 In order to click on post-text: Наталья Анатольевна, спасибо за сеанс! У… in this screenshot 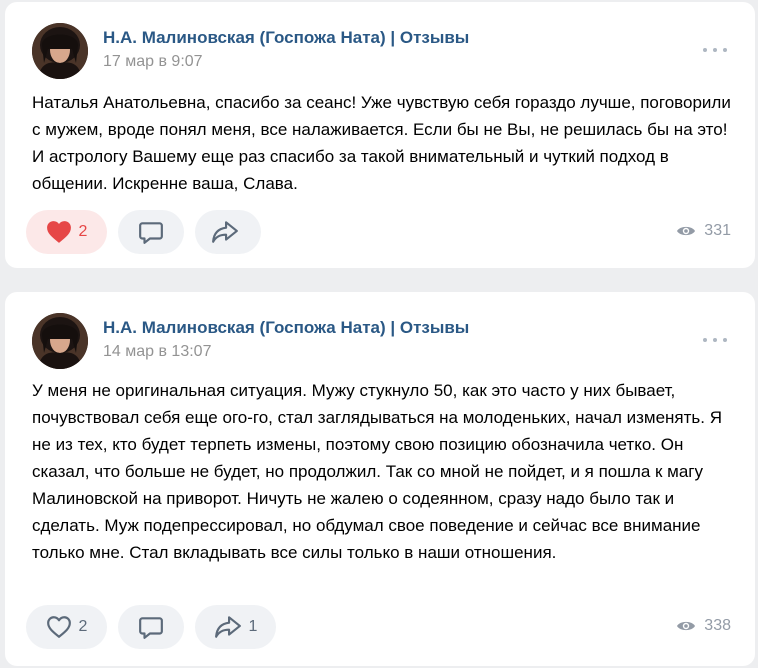, I will do `click(381, 143)`.